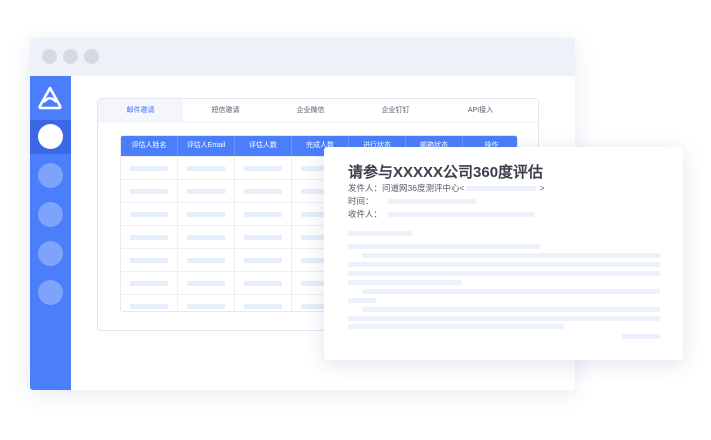 This screenshot has height=440, width=711. What do you see at coordinates (50, 233) in the screenshot?
I see `sidebar` at bounding box center [50, 233].